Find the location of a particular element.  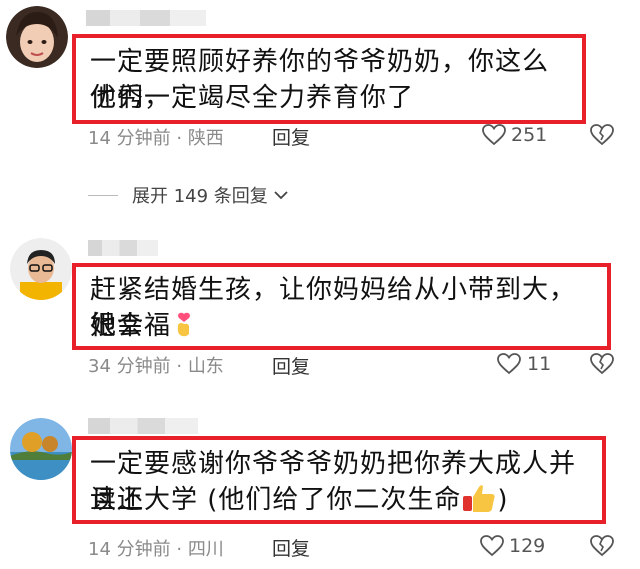

comment-highlight-box: 一定要感谢你爷爷爷奶奶把你养大成人并且还 读上大学 (他们给了你二次生命 ) is located at coordinates (339, 480).